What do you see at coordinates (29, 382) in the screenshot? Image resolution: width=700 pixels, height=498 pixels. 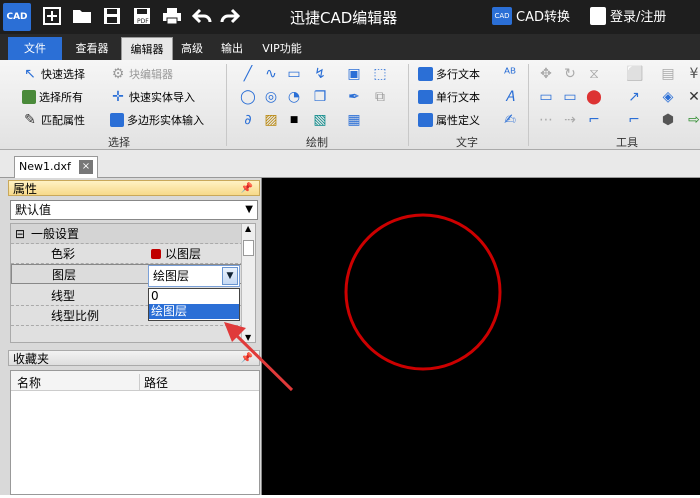 I see `column-name: 名称` at bounding box center [29, 382].